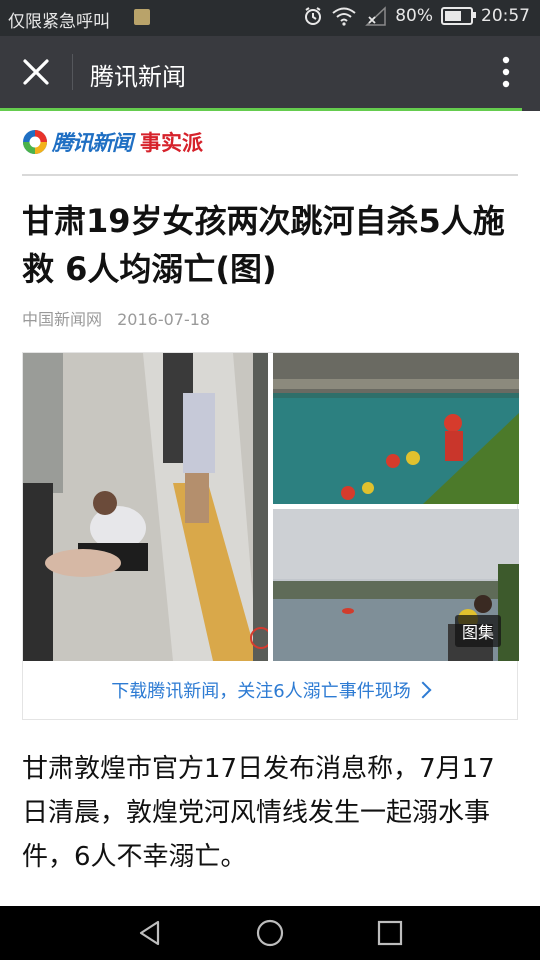  I want to click on app-bar-title: 腾讯新闻, so click(138, 77).